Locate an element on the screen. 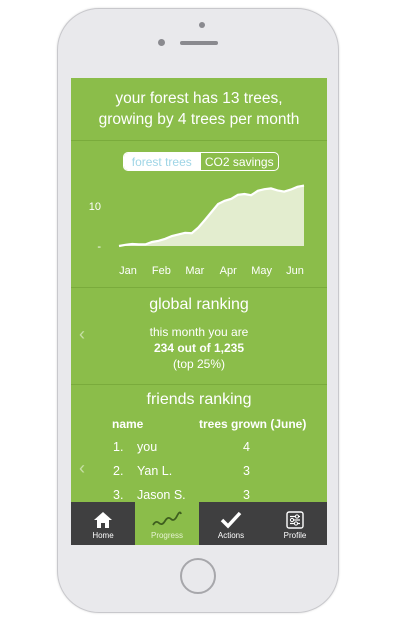 The width and height of the screenshot is (400, 622). tab-actions-label: Actions is located at coordinates (231, 535).